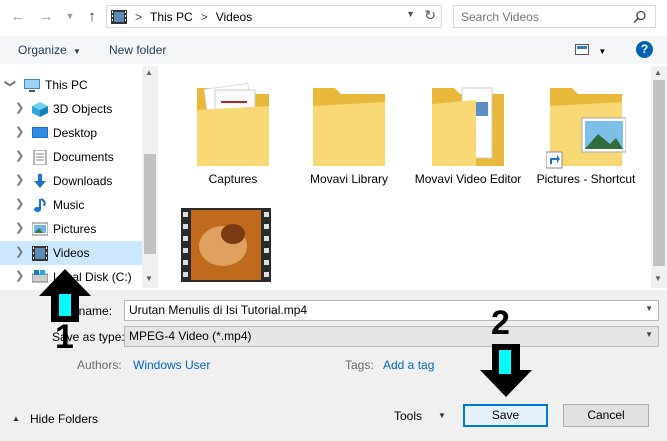 Image resolution: width=667 pixels, height=441 pixels. What do you see at coordinates (137, 50) in the screenshot?
I see `new-folder-button: New folder` at bounding box center [137, 50].